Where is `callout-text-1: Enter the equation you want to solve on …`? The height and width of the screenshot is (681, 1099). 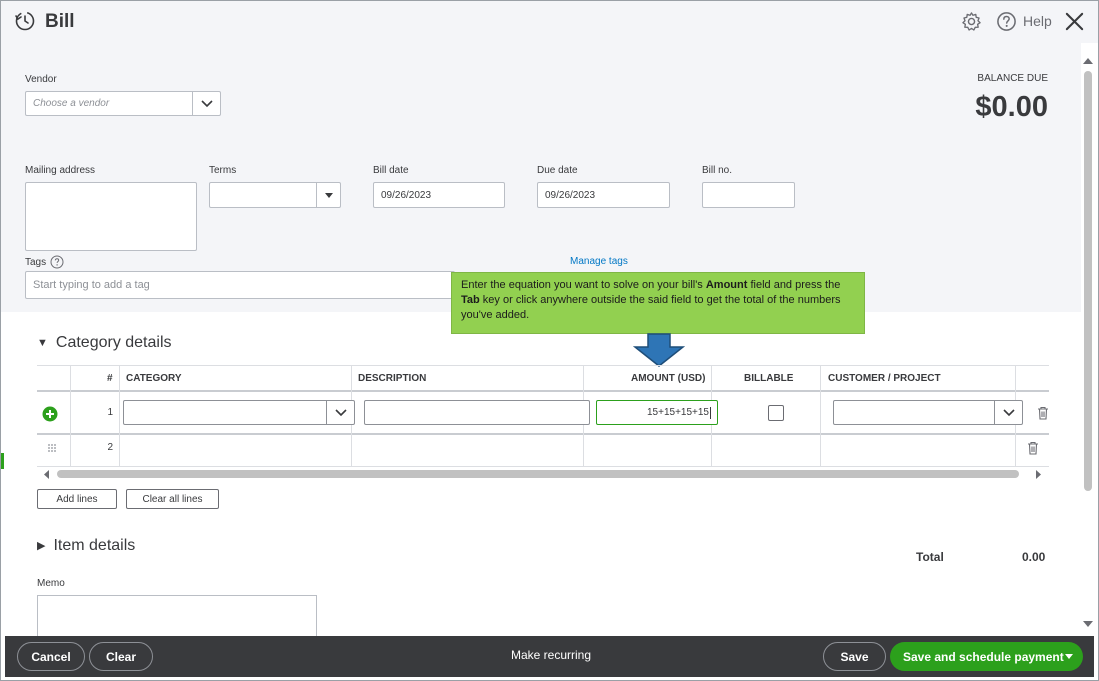
callout-text-1: Enter the equation you want to solve on … is located at coordinates (583, 285).